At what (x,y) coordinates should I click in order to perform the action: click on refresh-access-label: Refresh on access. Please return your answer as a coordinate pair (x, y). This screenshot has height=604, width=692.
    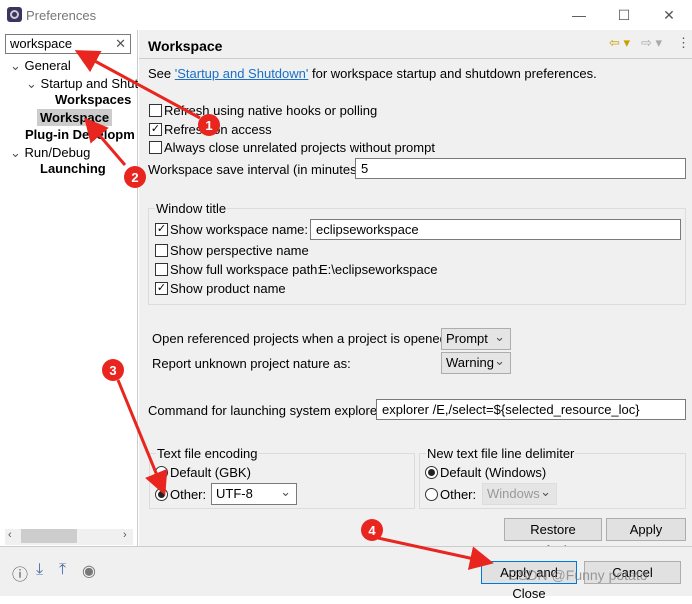
    Looking at the image, I should click on (218, 129).